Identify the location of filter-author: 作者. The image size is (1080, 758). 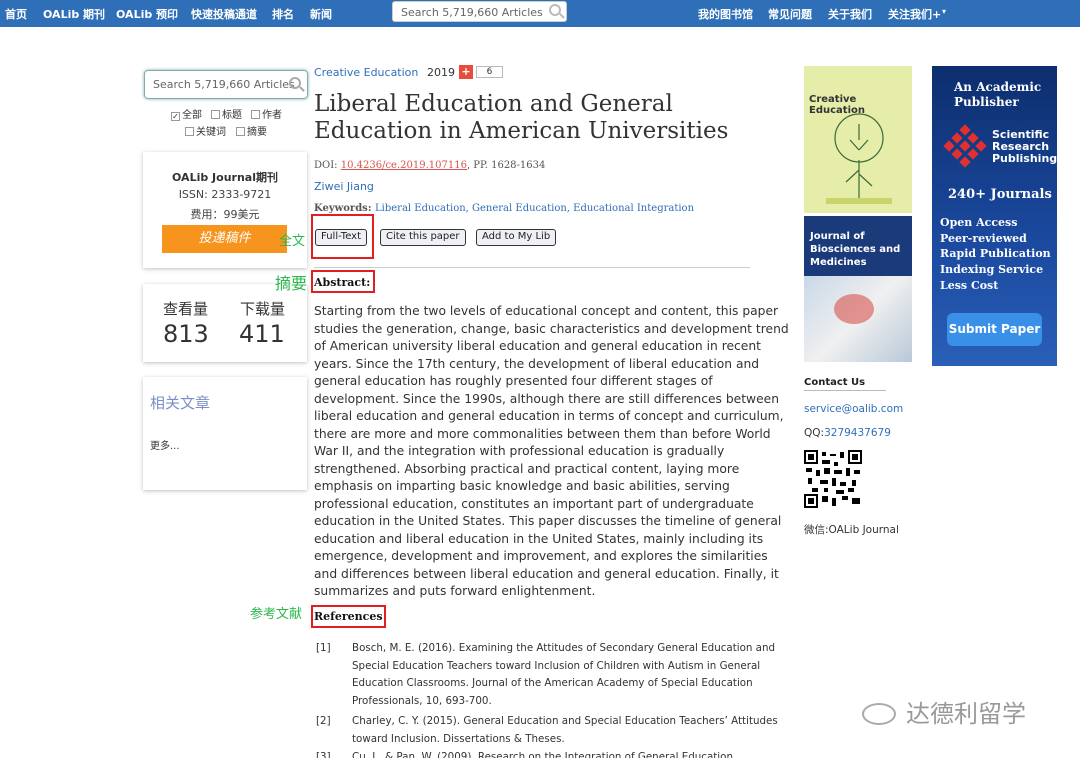
(266, 113).